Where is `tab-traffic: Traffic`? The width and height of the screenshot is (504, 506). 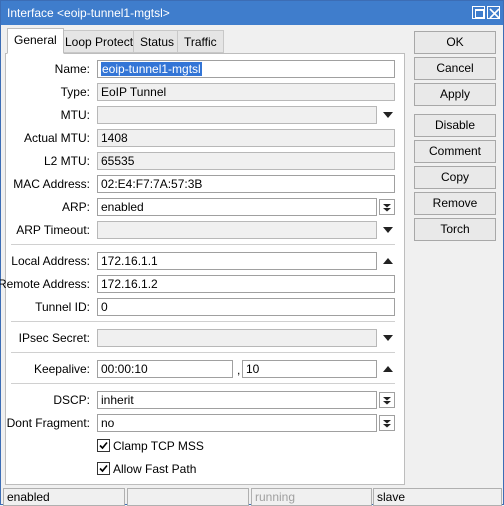 tab-traffic: Traffic is located at coordinates (200, 41).